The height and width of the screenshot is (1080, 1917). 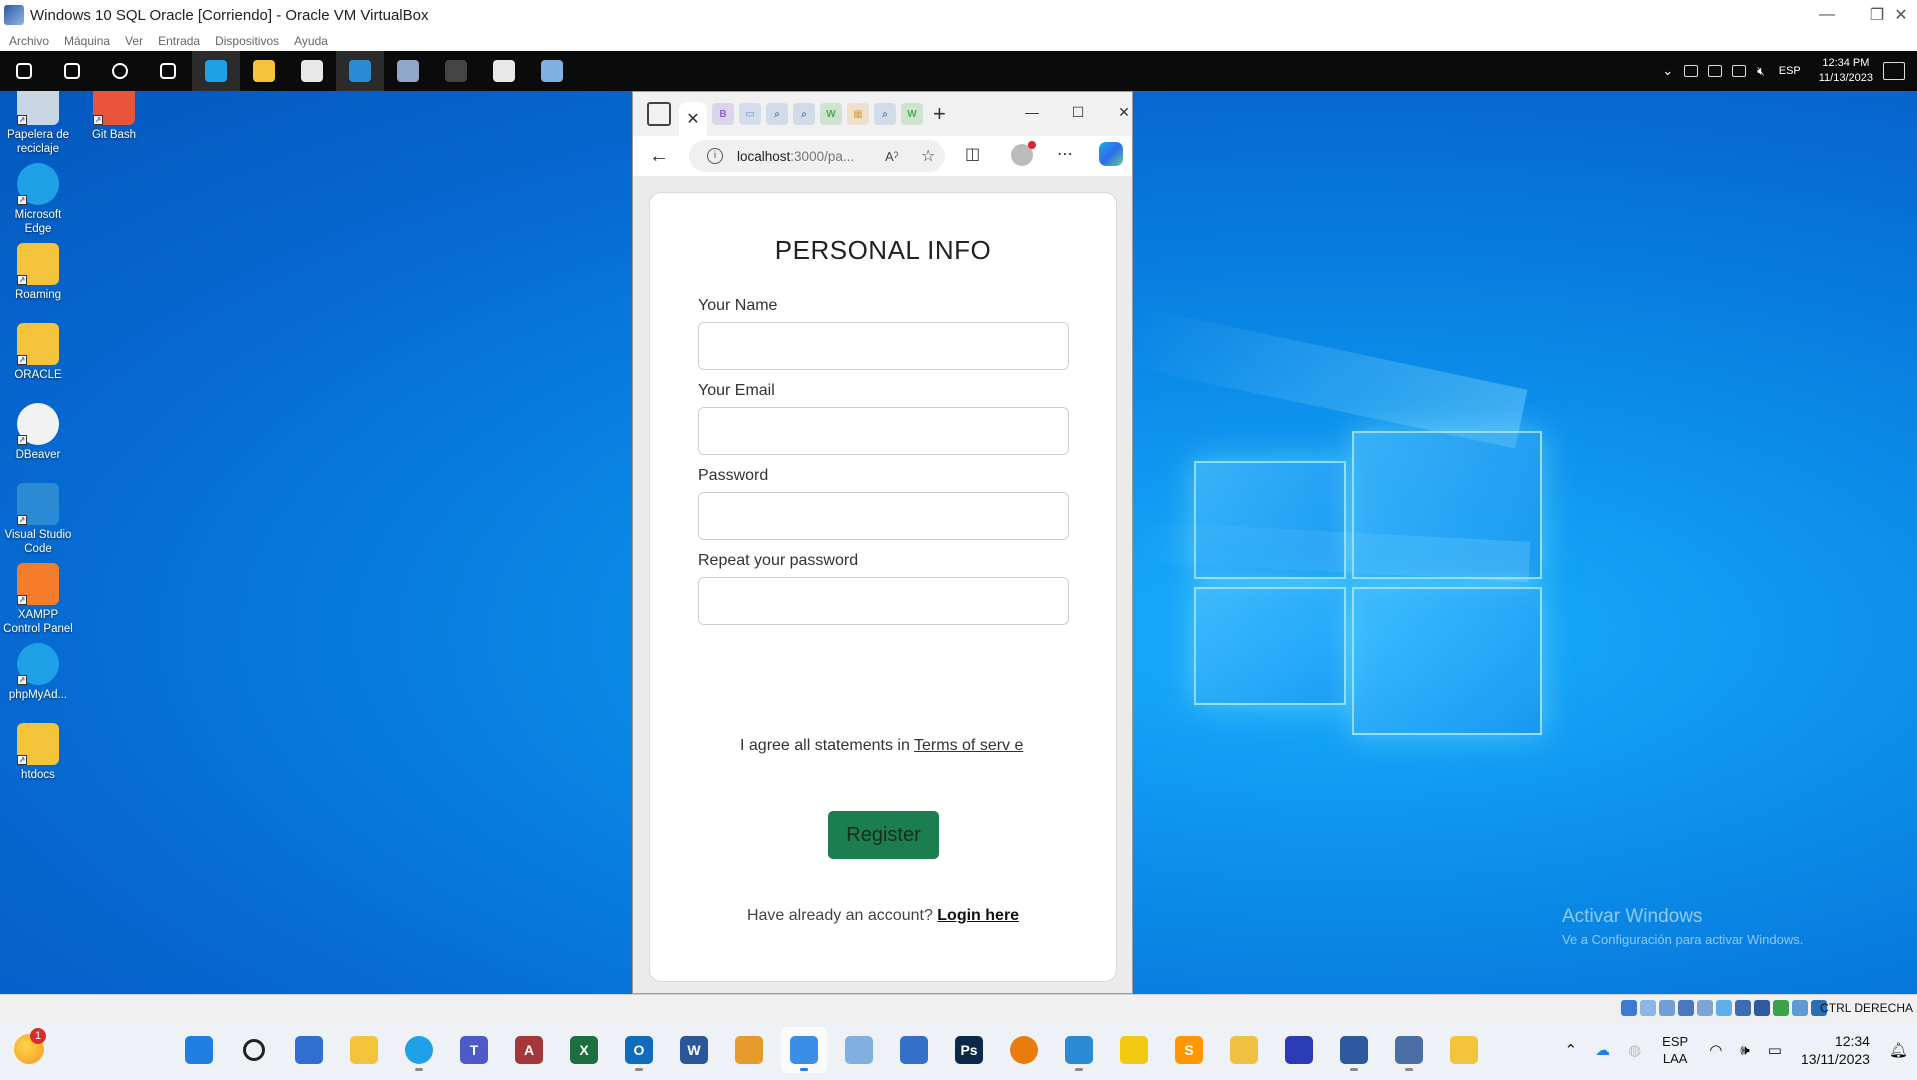 What do you see at coordinates (1634, 1050) in the screenshot?
I see `app-tray-icon: ◍` at bounding box center [1634, 1050].